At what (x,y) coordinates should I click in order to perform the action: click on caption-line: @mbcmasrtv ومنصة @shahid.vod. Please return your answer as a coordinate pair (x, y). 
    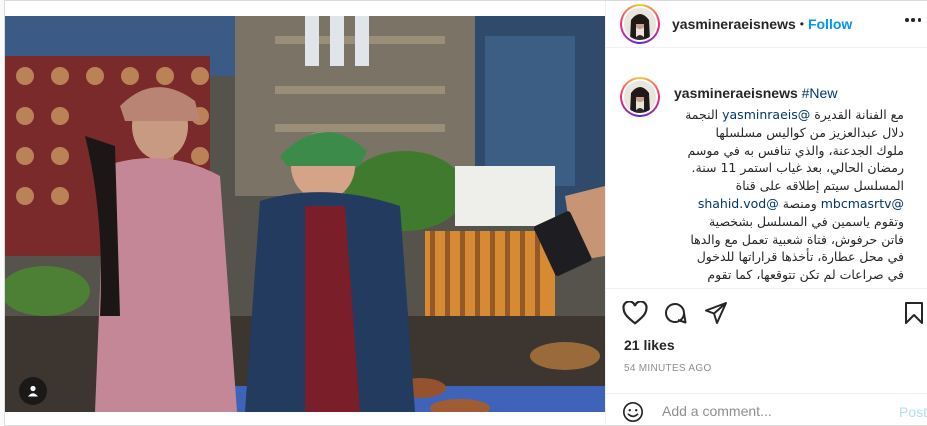
    Looking at the image, I should click on (800, 203).